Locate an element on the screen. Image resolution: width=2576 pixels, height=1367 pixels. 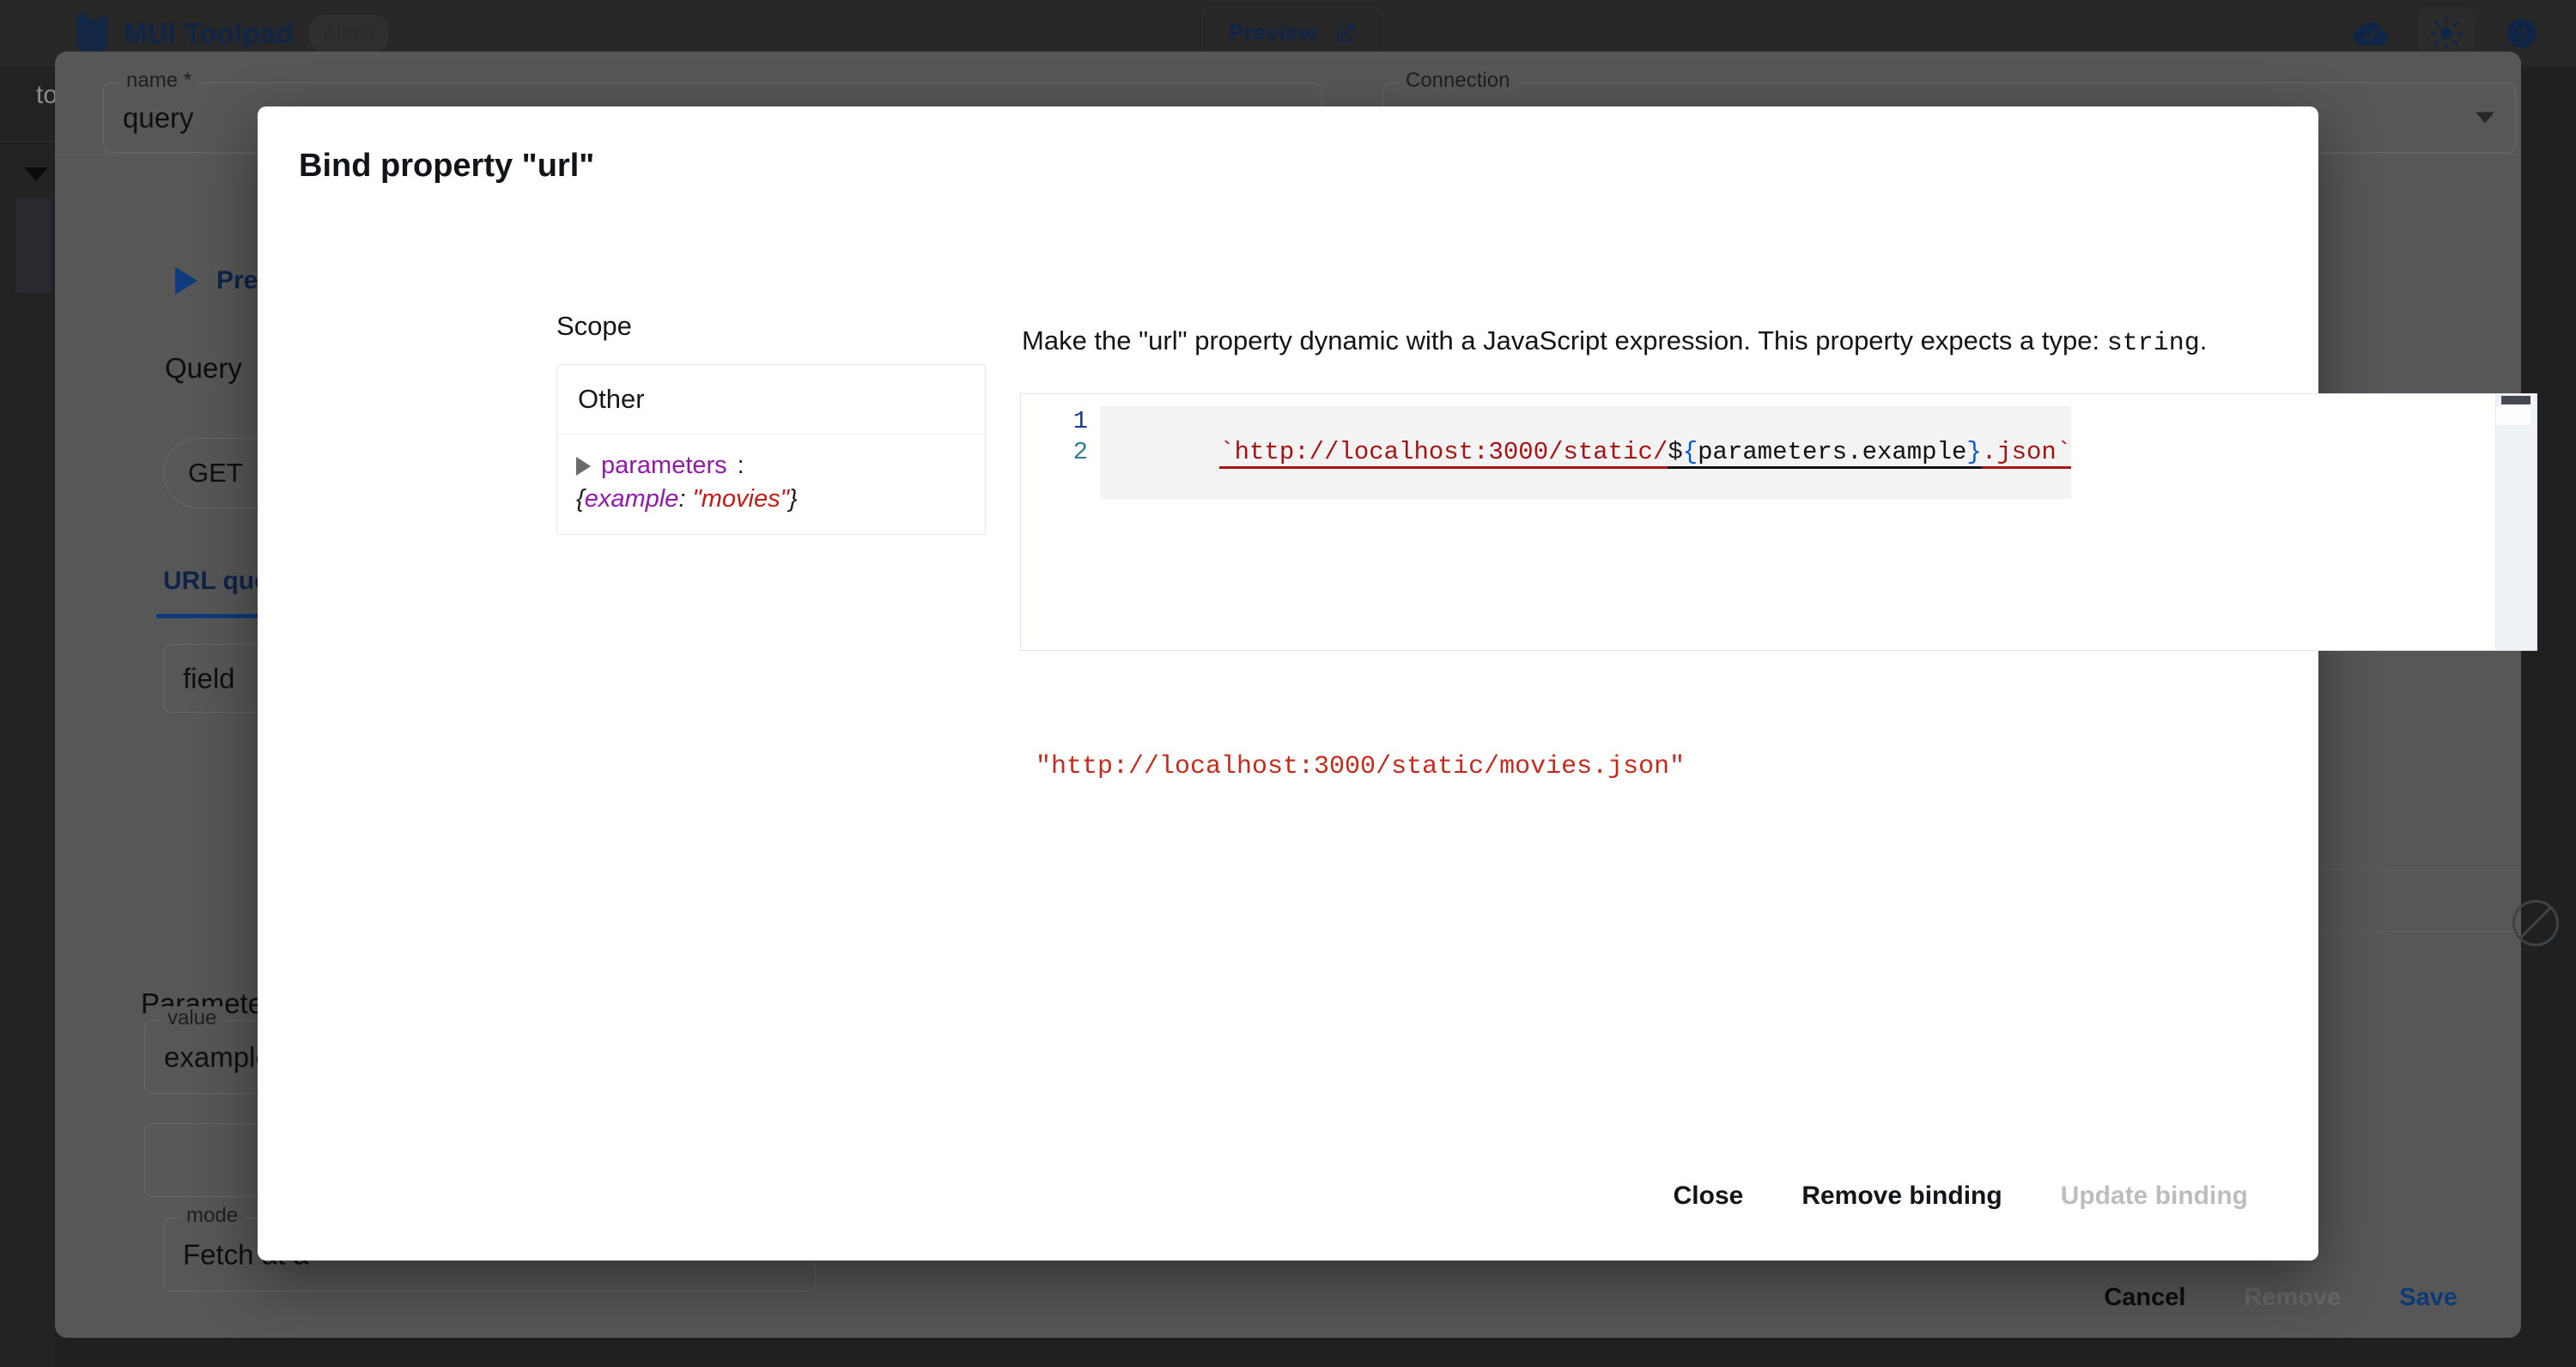
code-token-dollar: $ is located at coordinates (1675, 453).